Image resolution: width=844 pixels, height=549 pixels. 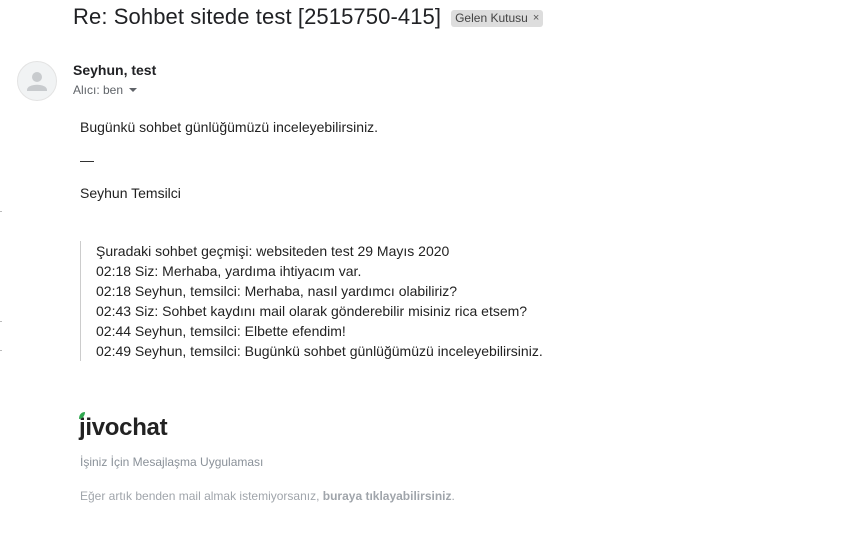 I want to click on sender-name: Seyhun, test, so click(x=114, y=70).